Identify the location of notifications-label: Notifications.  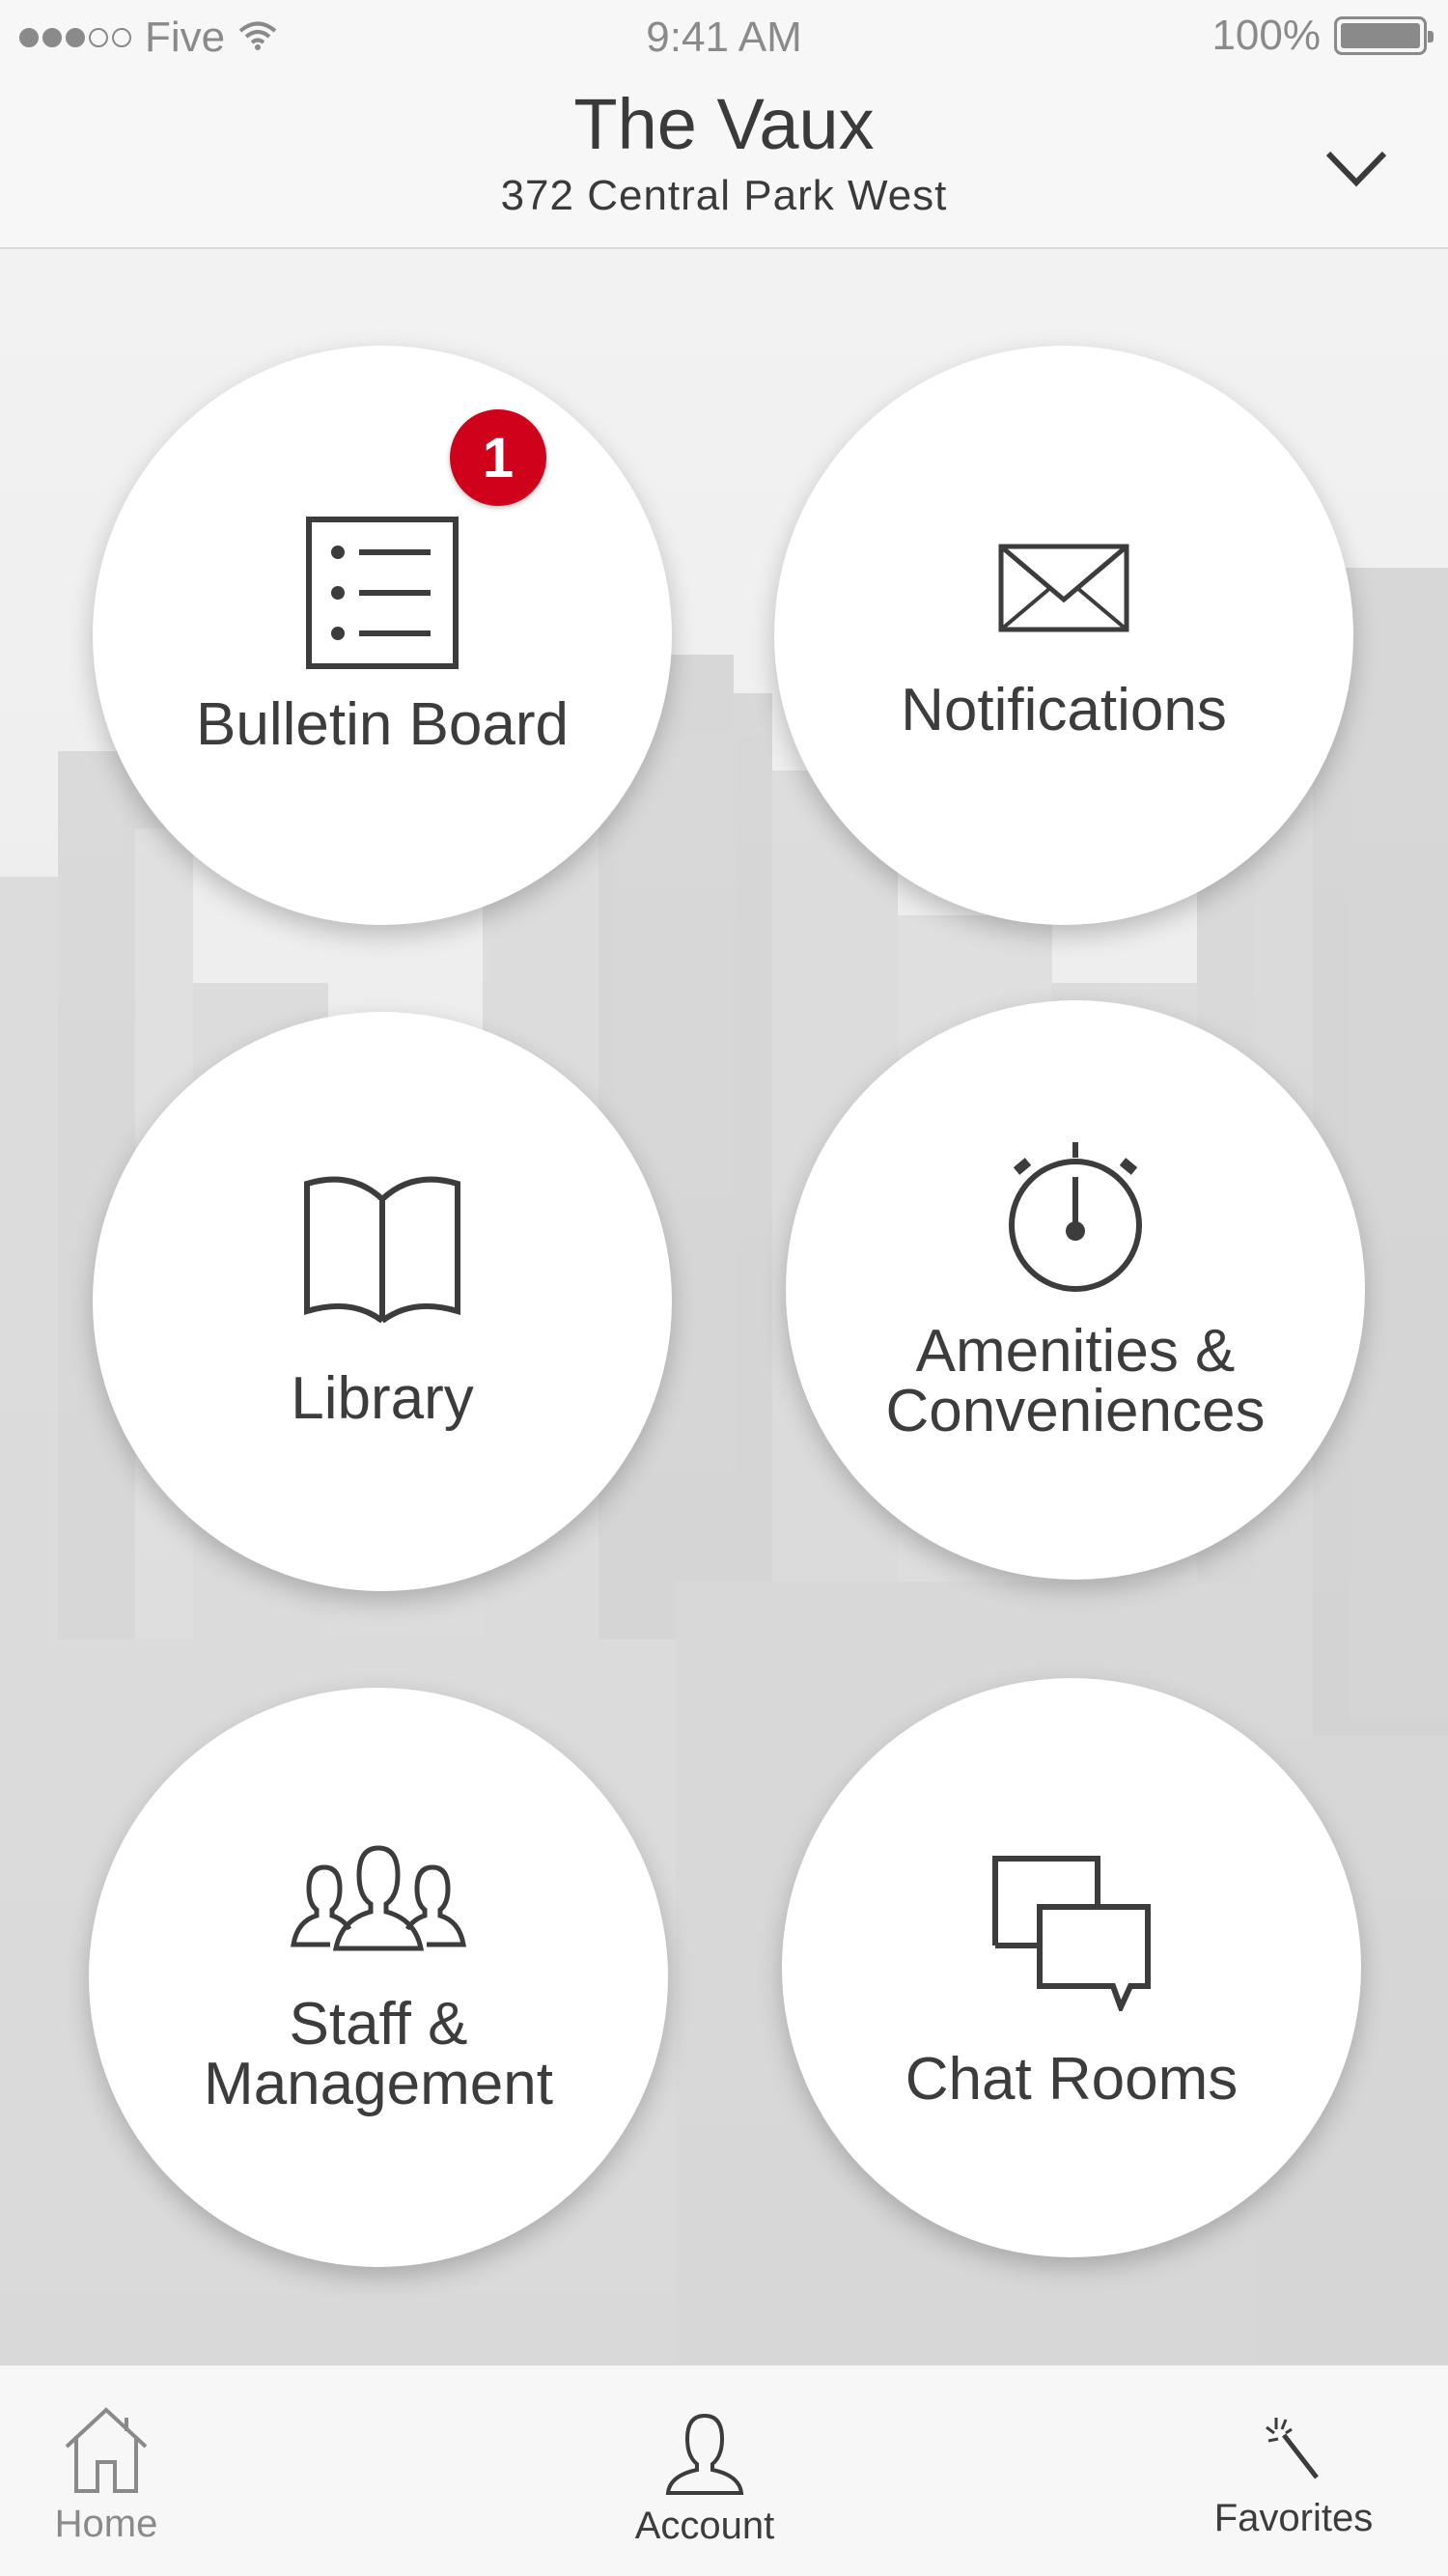
(1064, 710).